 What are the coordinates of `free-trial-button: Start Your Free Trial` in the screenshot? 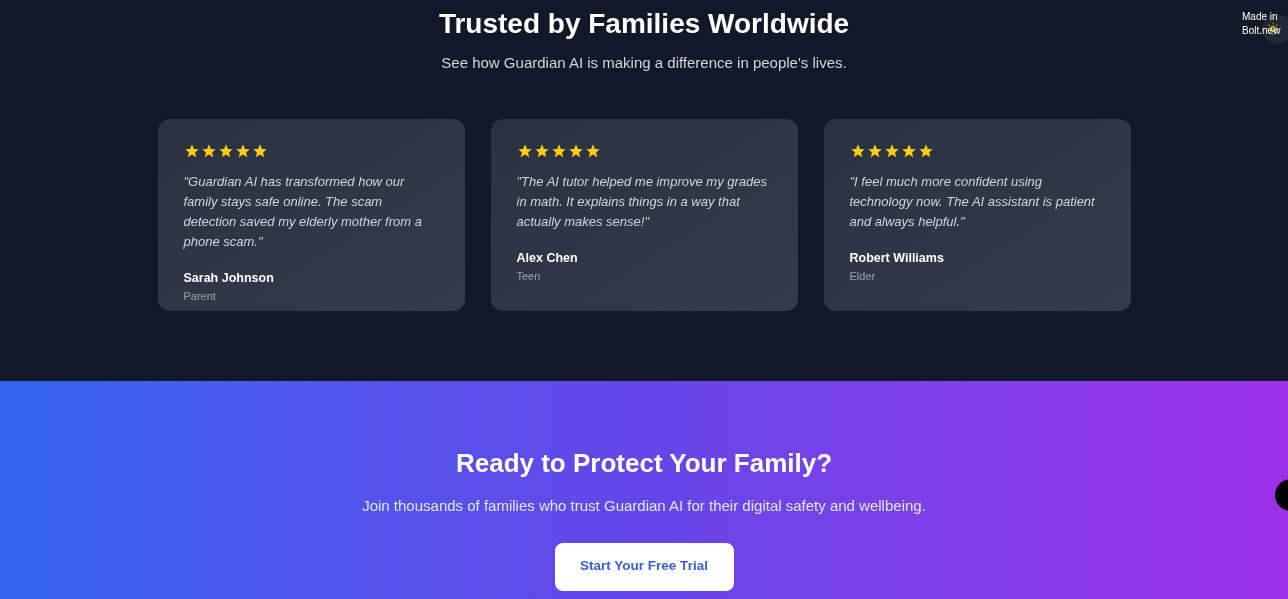 It's located at (644, 566).